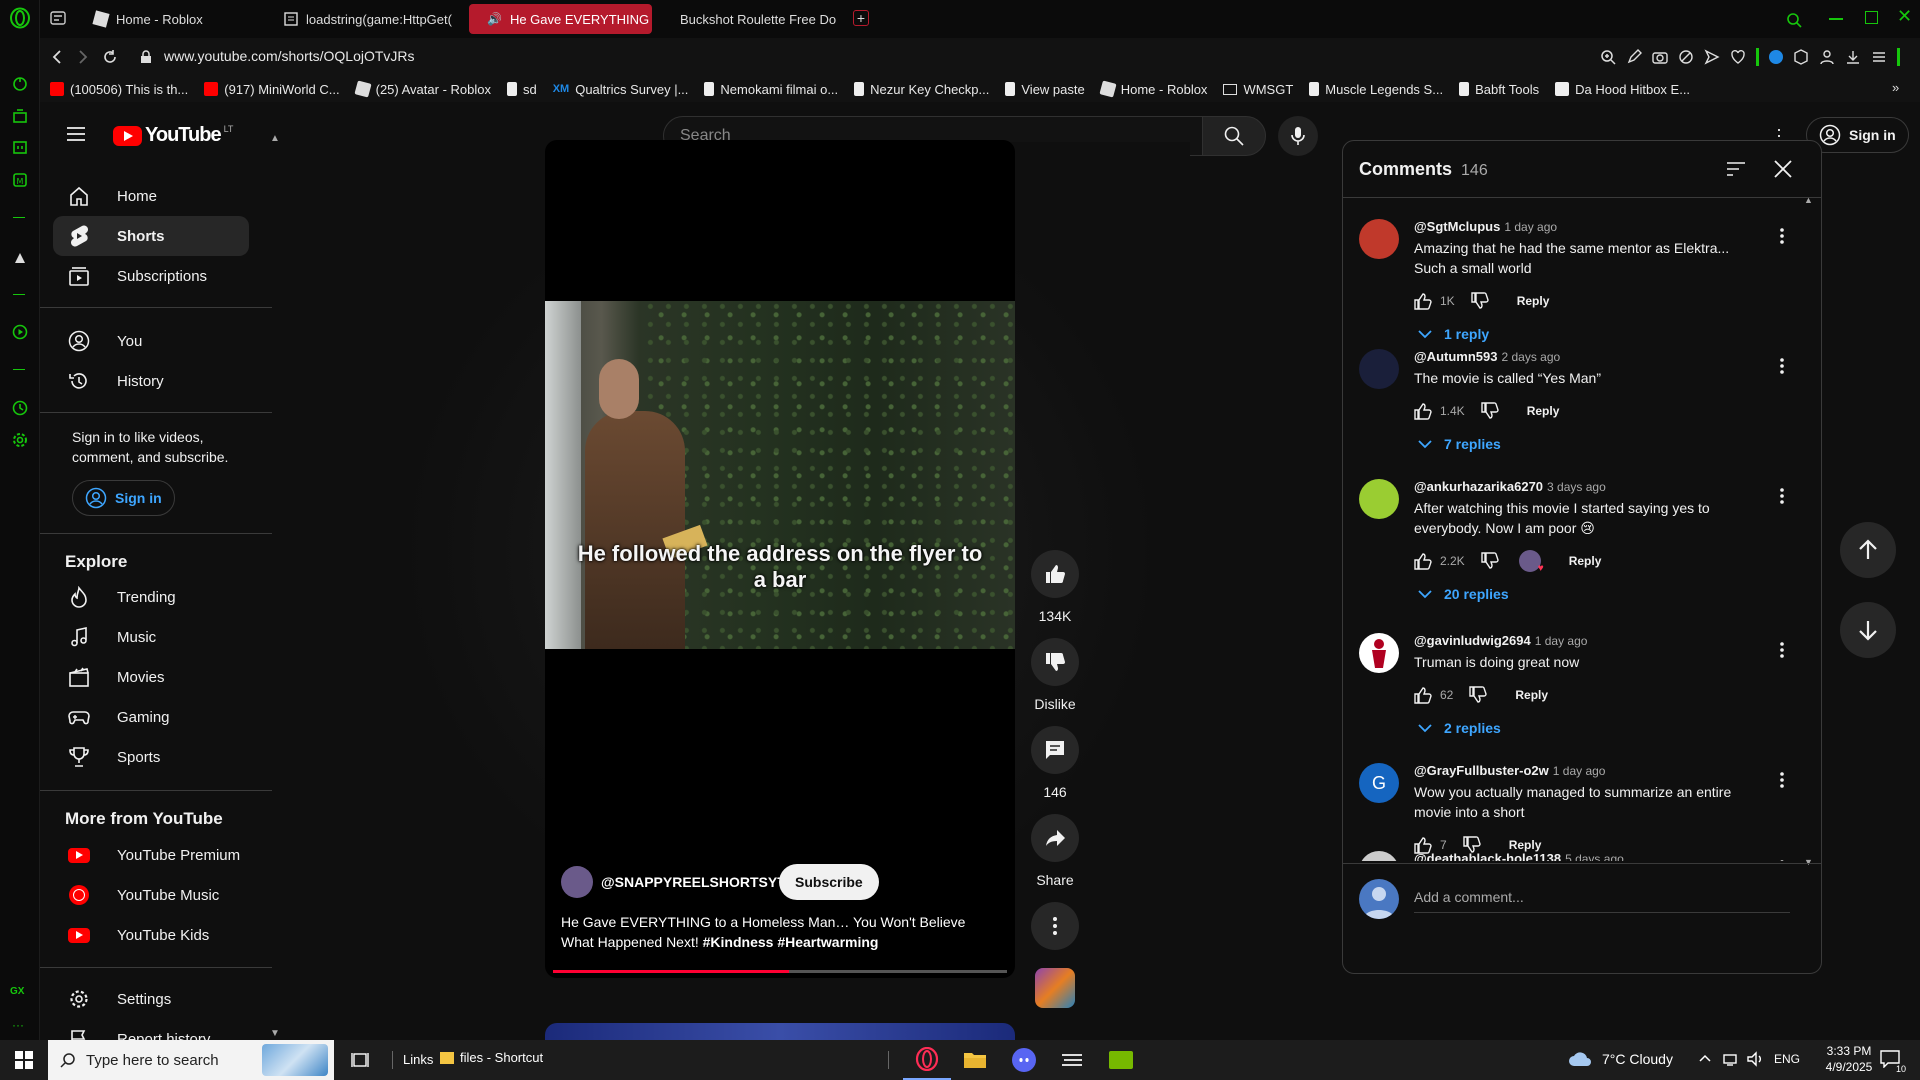 Image resolution: width=1920 pixels, height=1080 pixels. Describe the element at coordinates (791, 942) in the screenshot. I see `hashtags: #Kindness #Heartwarming` at that location.